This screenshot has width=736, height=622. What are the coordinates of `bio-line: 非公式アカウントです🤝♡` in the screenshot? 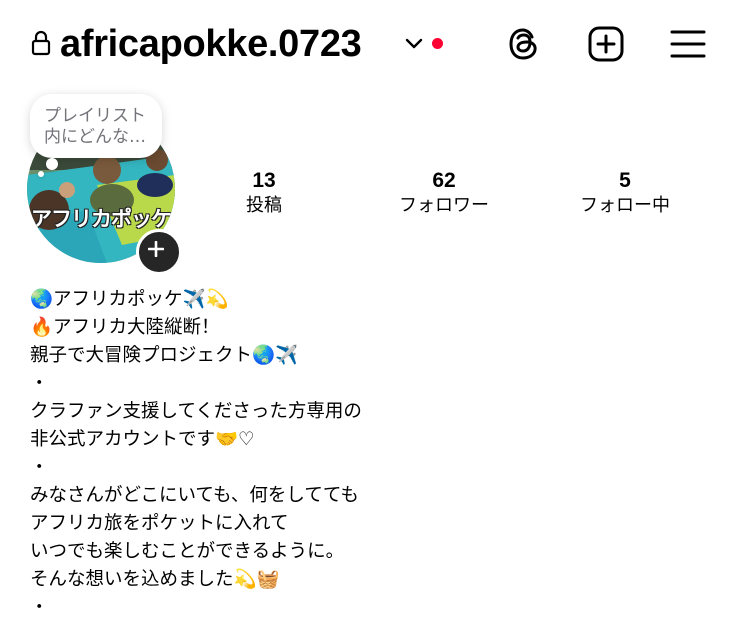 It's located at (142, 439).